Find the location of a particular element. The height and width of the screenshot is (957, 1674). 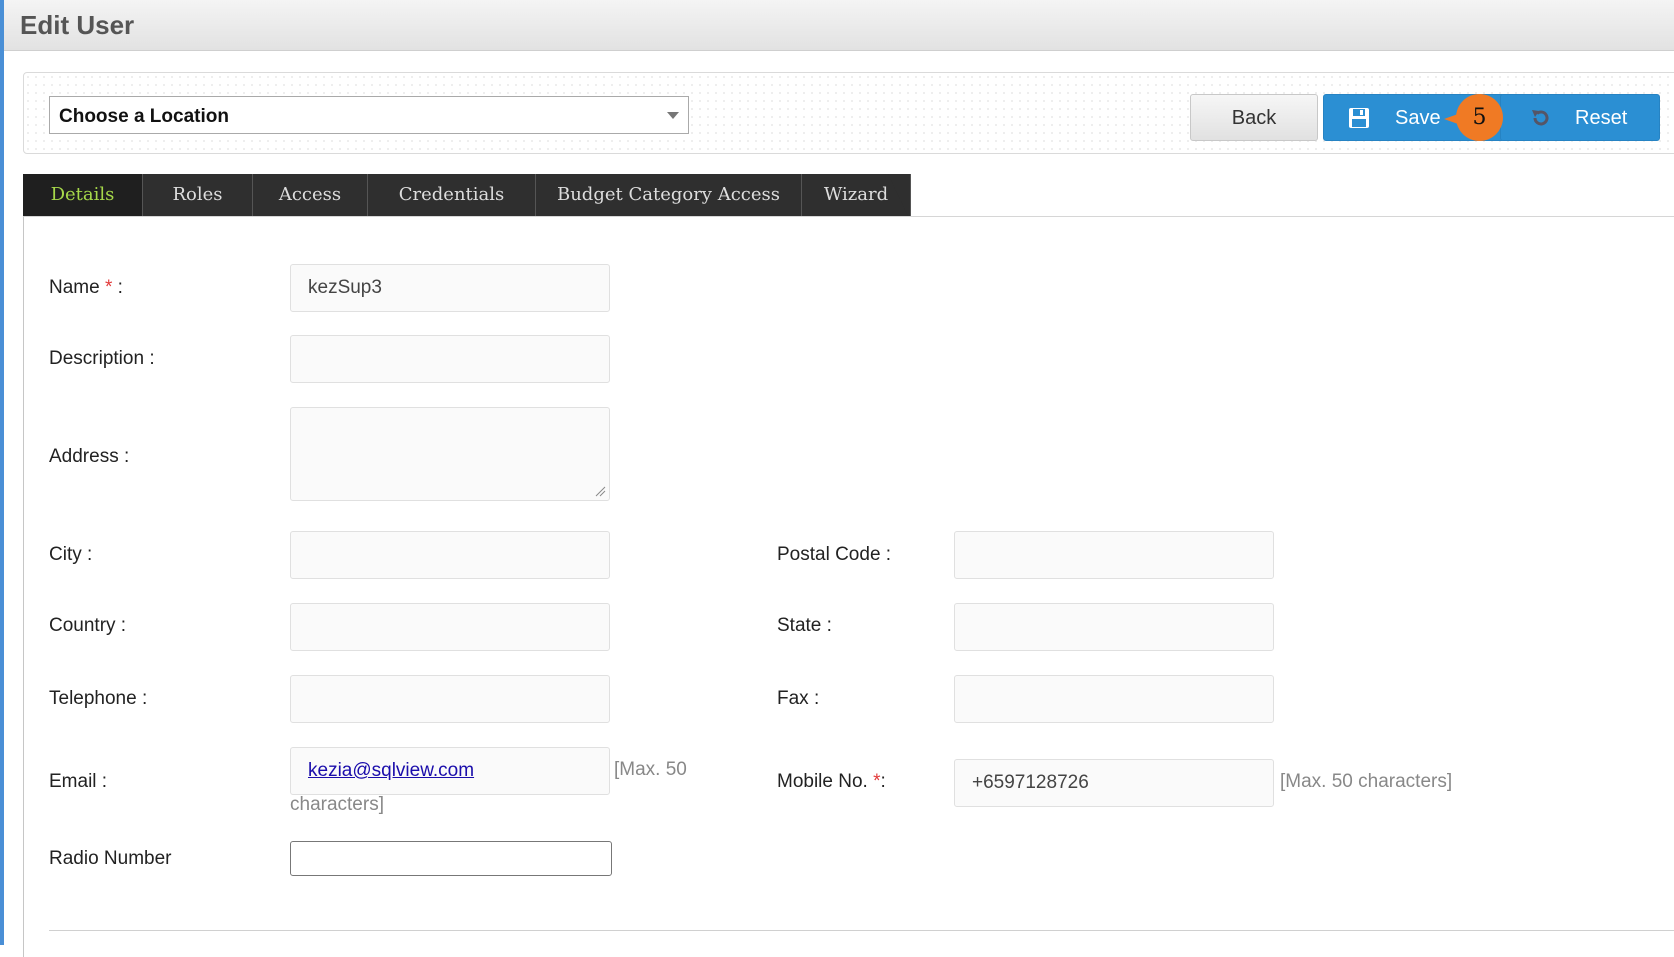

telephone-label: Telephone : is located at coordinates (98, 698).